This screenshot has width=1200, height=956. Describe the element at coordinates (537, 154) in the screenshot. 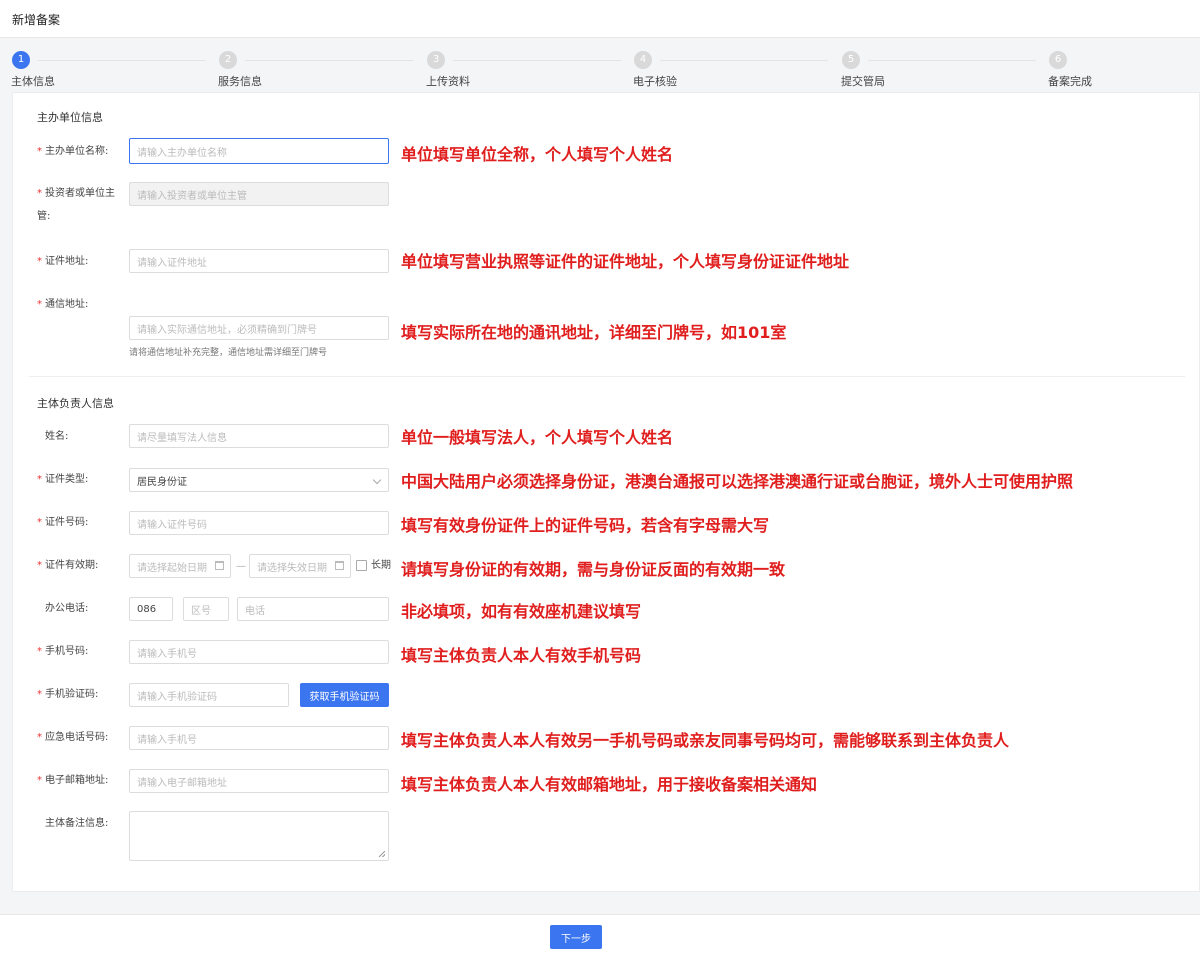

I see `org-name-note: 单位填写单位全称，个人填写个人姓名` at that location.